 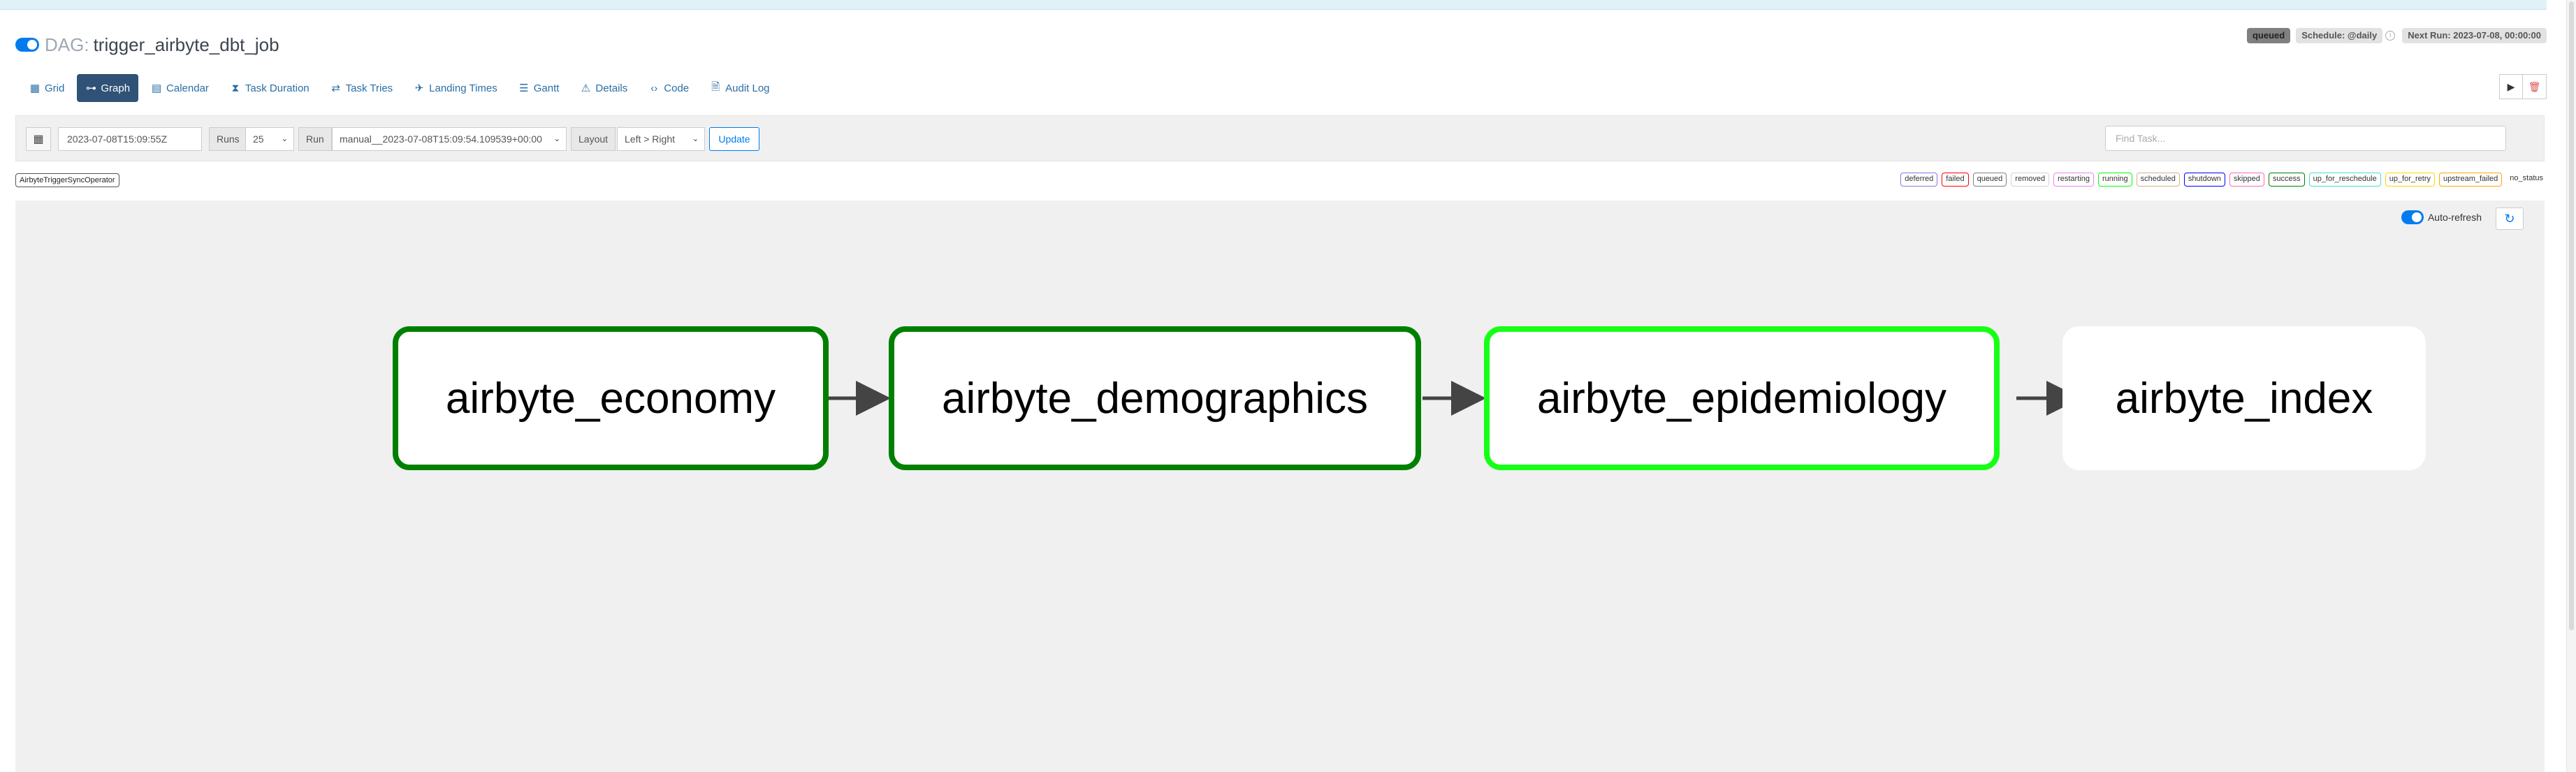 What do you see at coordinates (269, 88) in the screenshot?
I see `tab-task-duration: ⧗ Task Duration` at bounding box center [269, 88].